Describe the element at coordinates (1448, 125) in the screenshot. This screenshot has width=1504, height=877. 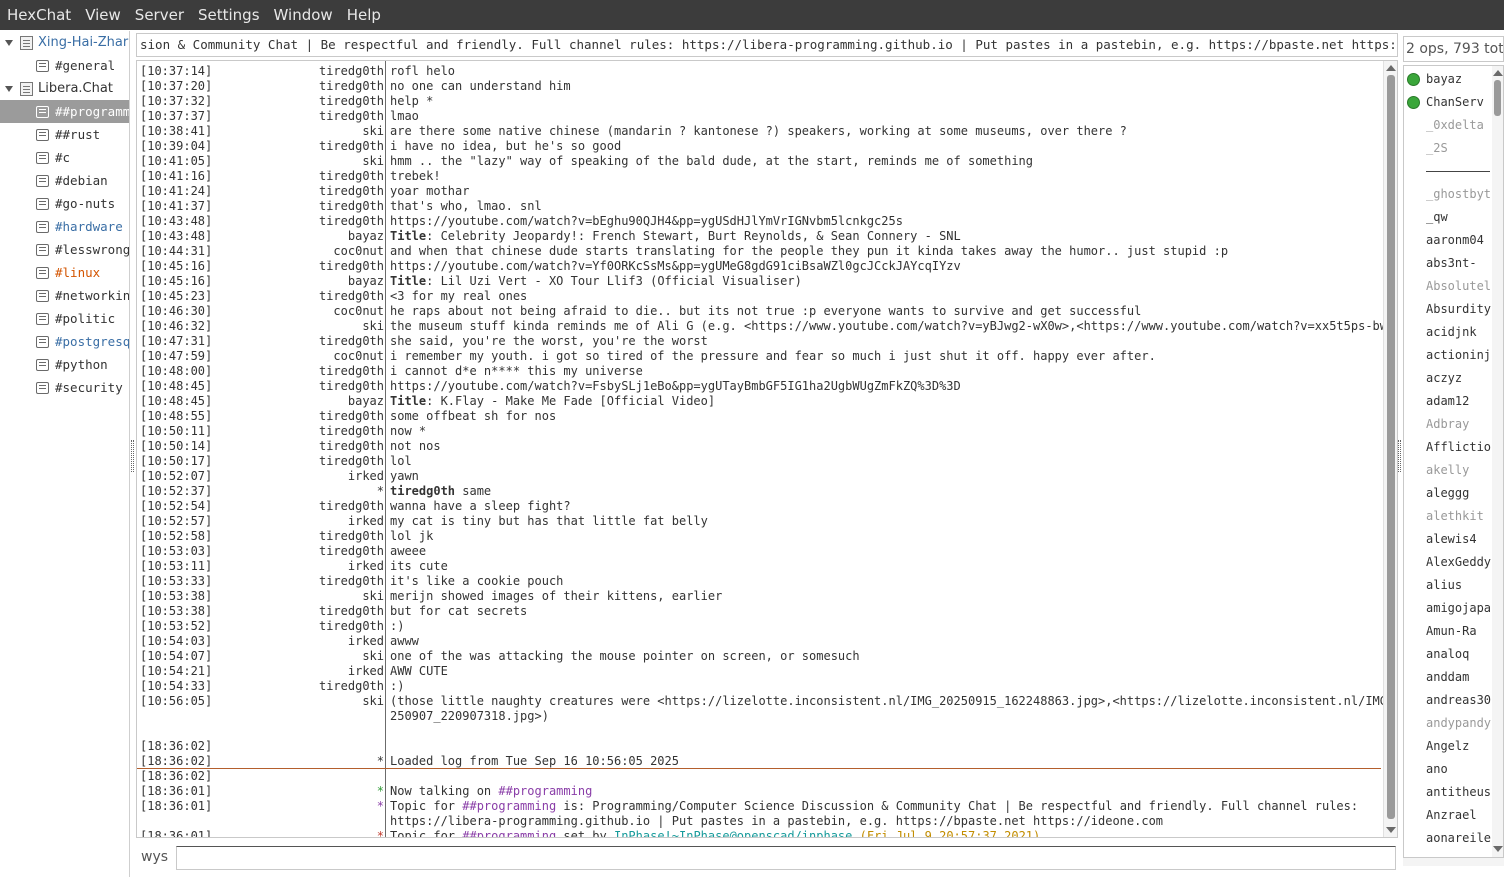
I see `user-entry: _0xdelta` at that location.